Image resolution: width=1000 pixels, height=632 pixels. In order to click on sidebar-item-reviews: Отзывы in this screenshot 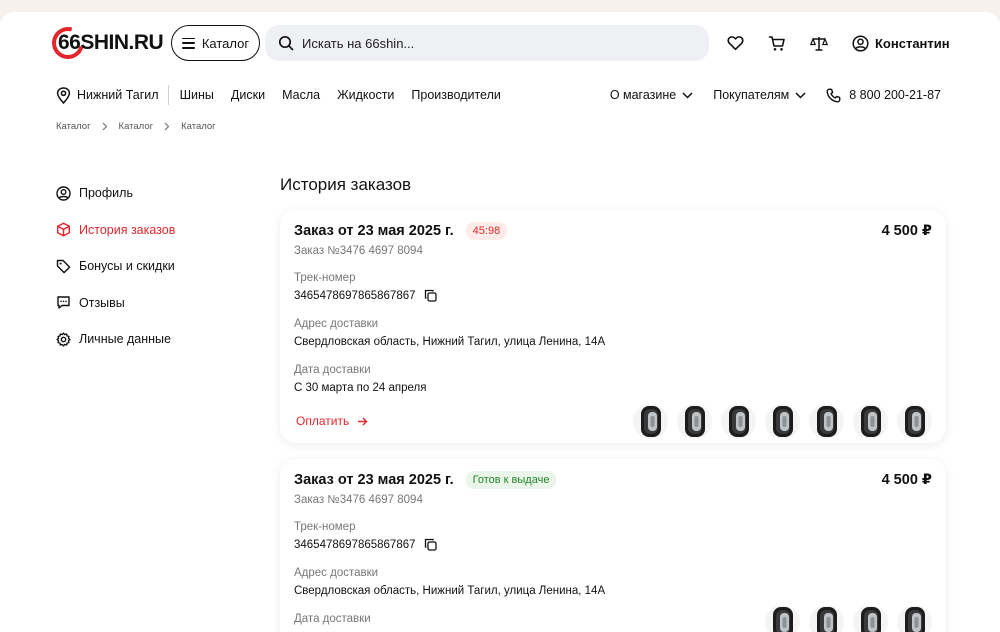, I will do `click(156, 303)`.